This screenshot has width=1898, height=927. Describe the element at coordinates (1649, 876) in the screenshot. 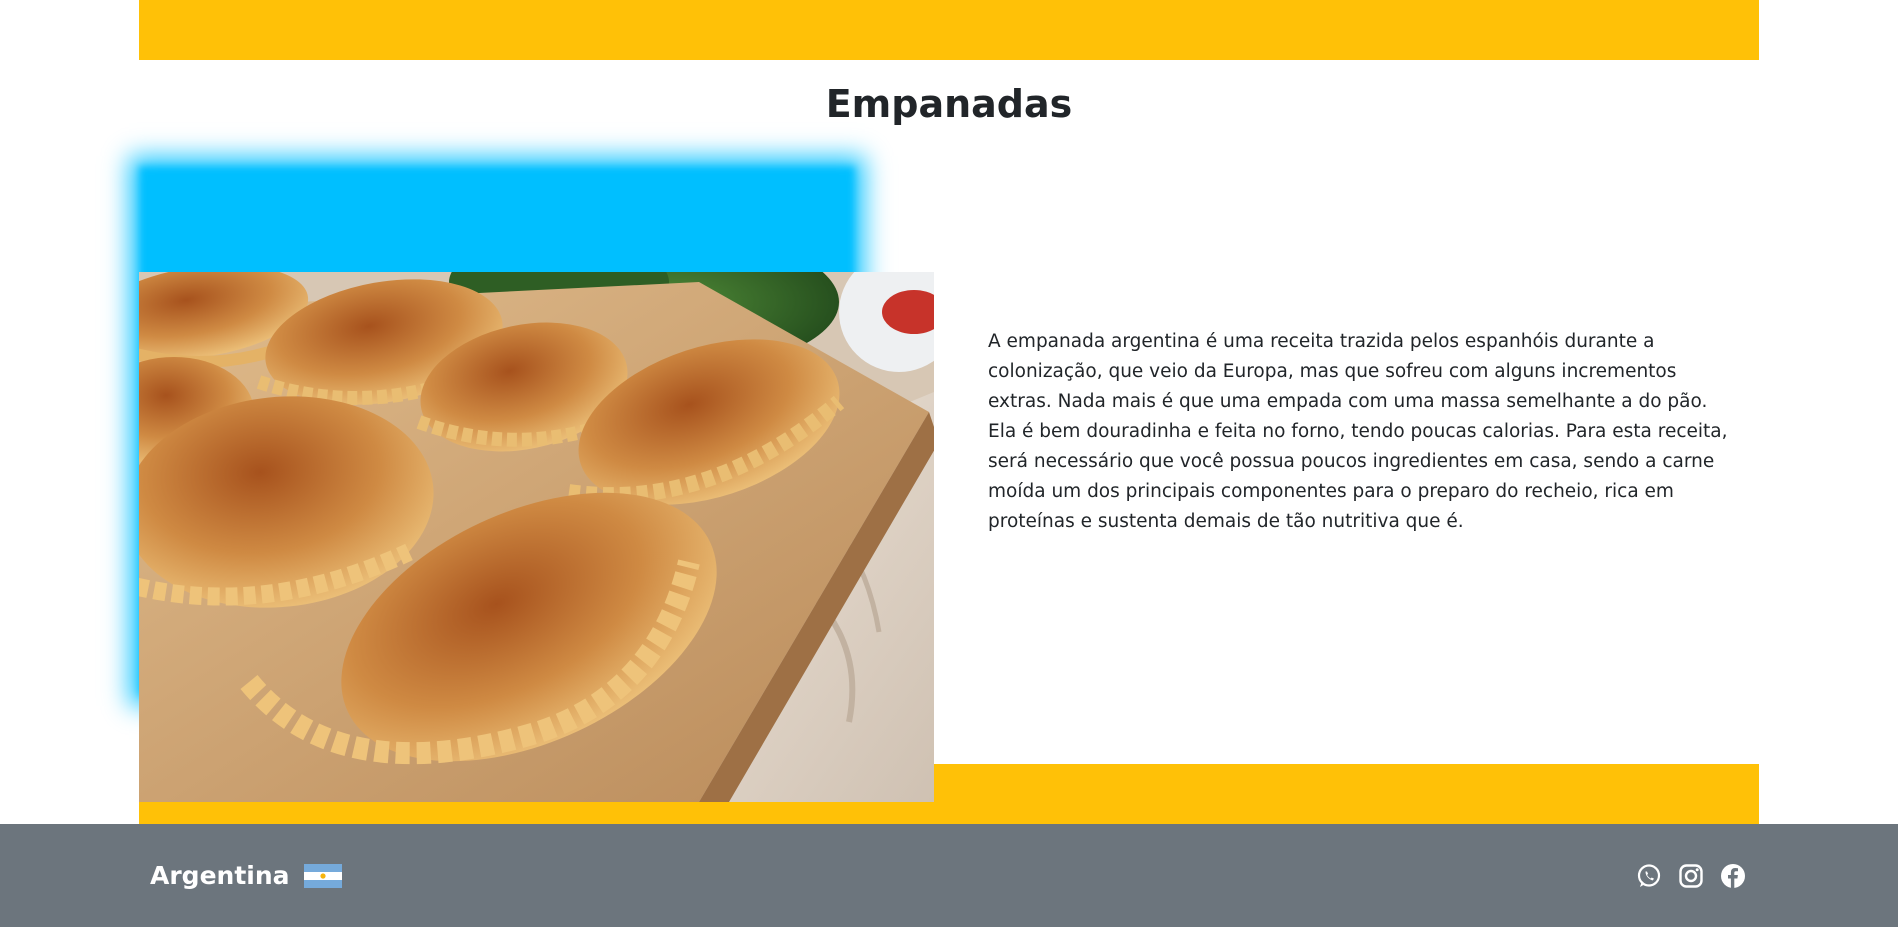

I see `whatsapp-icon` at that location.